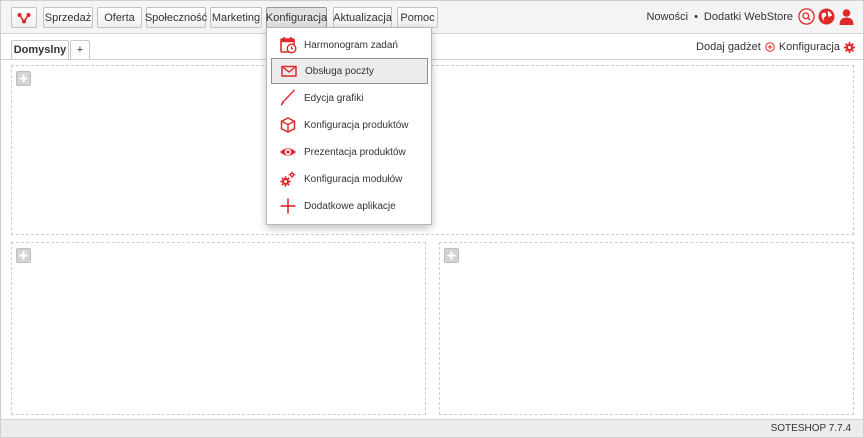 The image size is (864, 438). Describe the element at coordinates (296, 17) in the screenshot. I see `nav-konfiguracja: Konfiguracja` at that location.